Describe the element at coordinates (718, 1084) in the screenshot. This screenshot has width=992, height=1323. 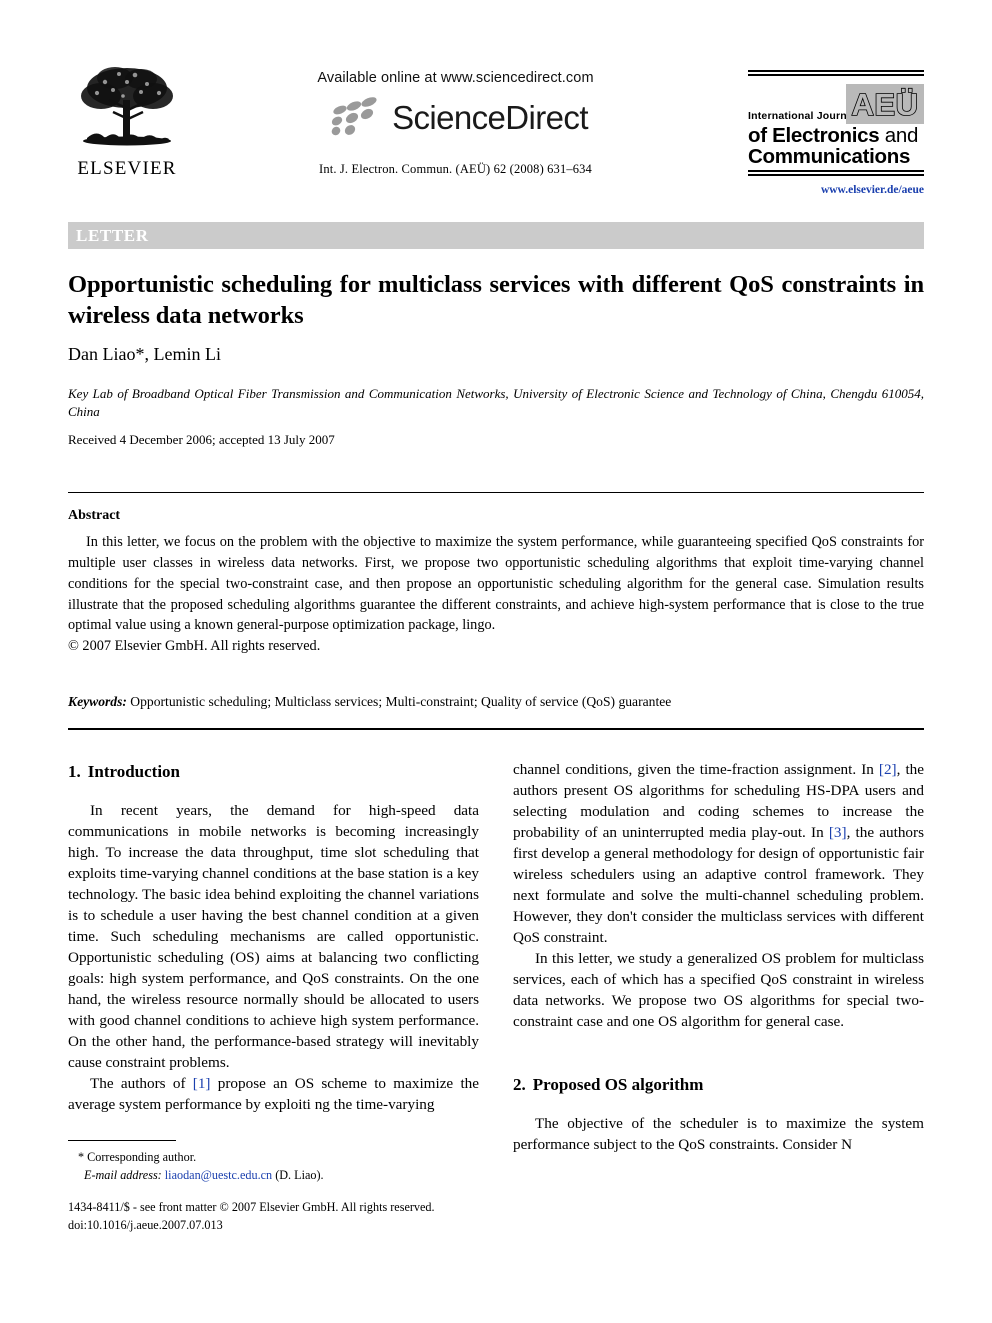
I see `section-heading-proposed: 2. Proposed OS algorithm` at that location.